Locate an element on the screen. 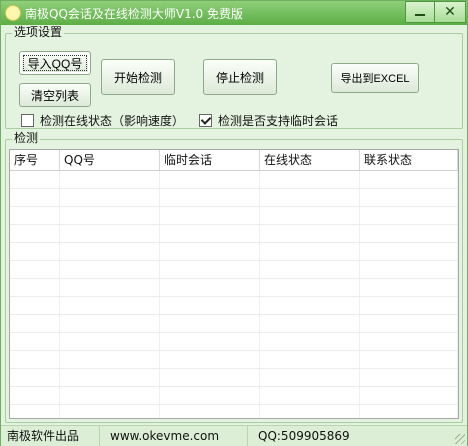 The height and width of the screenshot is (446, 468). resize-grip-icon is located at coordinates (460, 439).